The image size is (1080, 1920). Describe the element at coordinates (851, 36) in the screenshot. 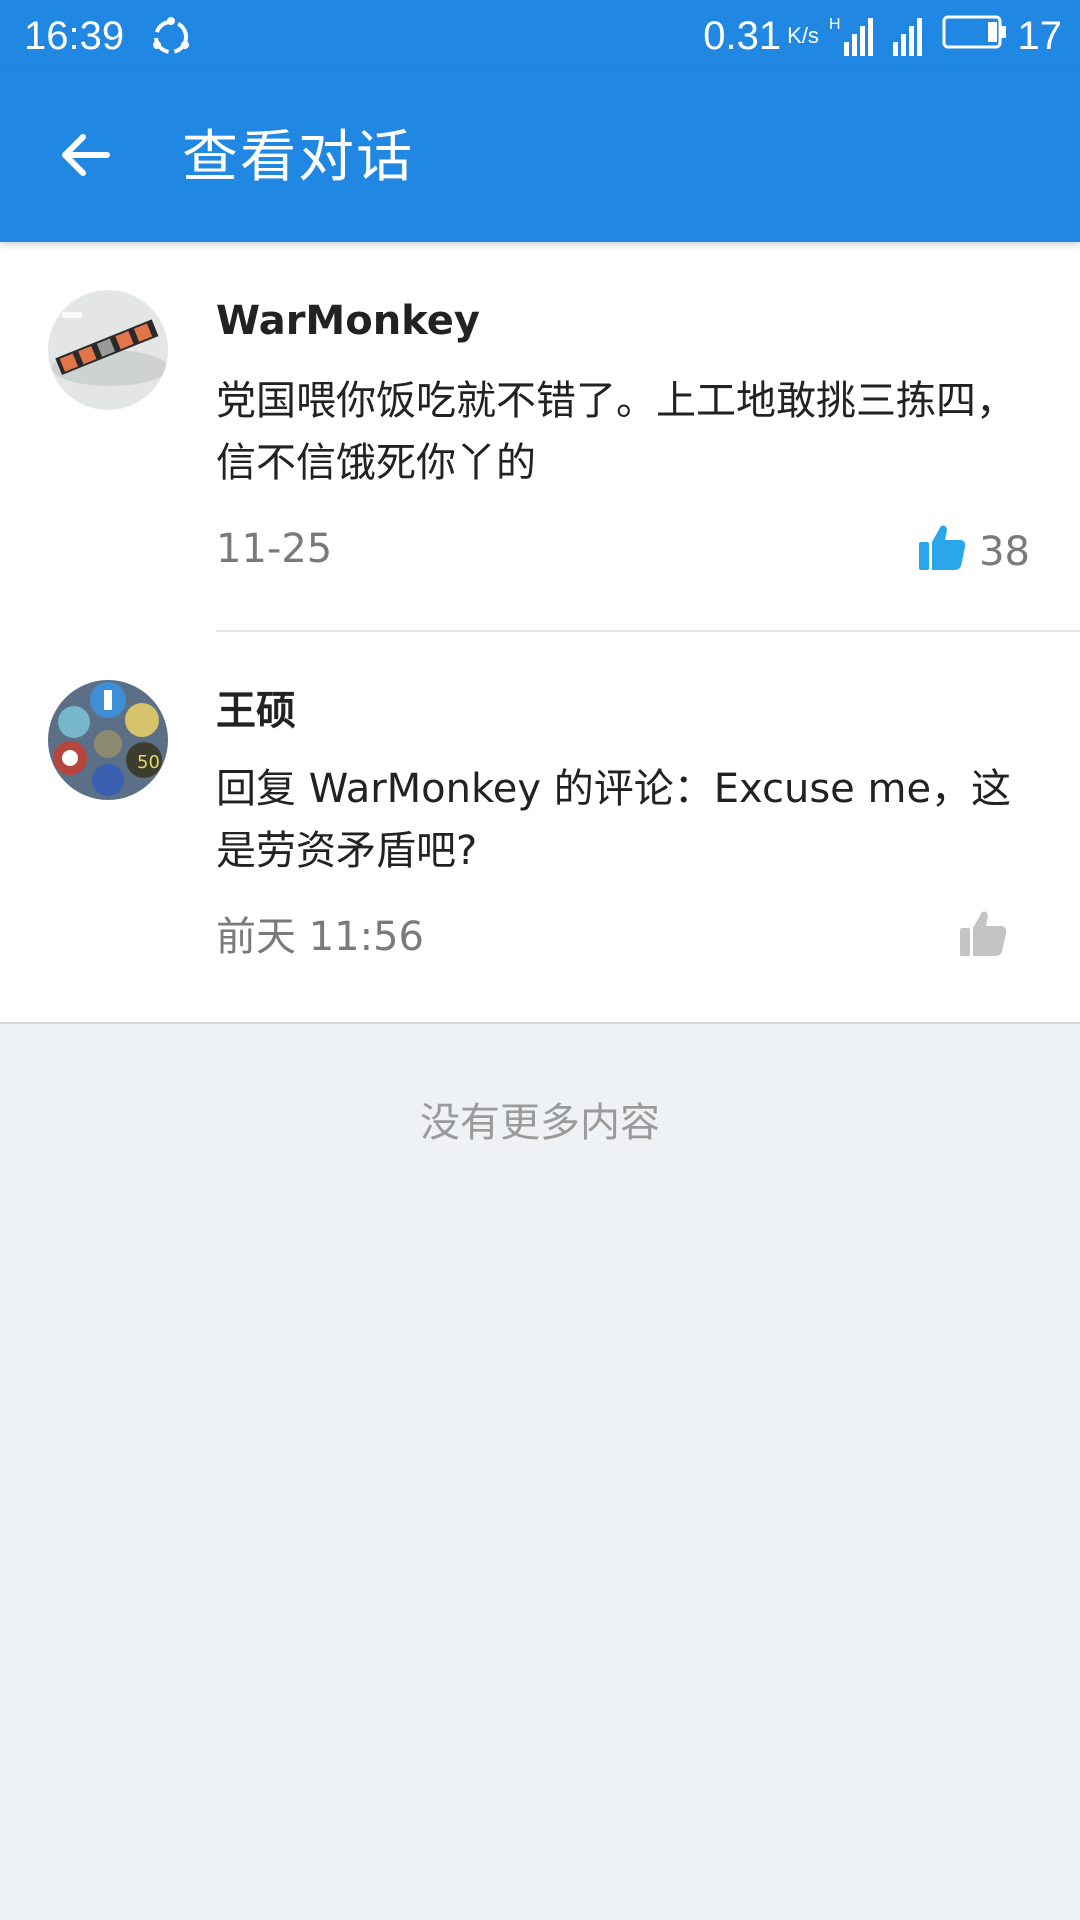

I see `signal-icon: H` at that location.